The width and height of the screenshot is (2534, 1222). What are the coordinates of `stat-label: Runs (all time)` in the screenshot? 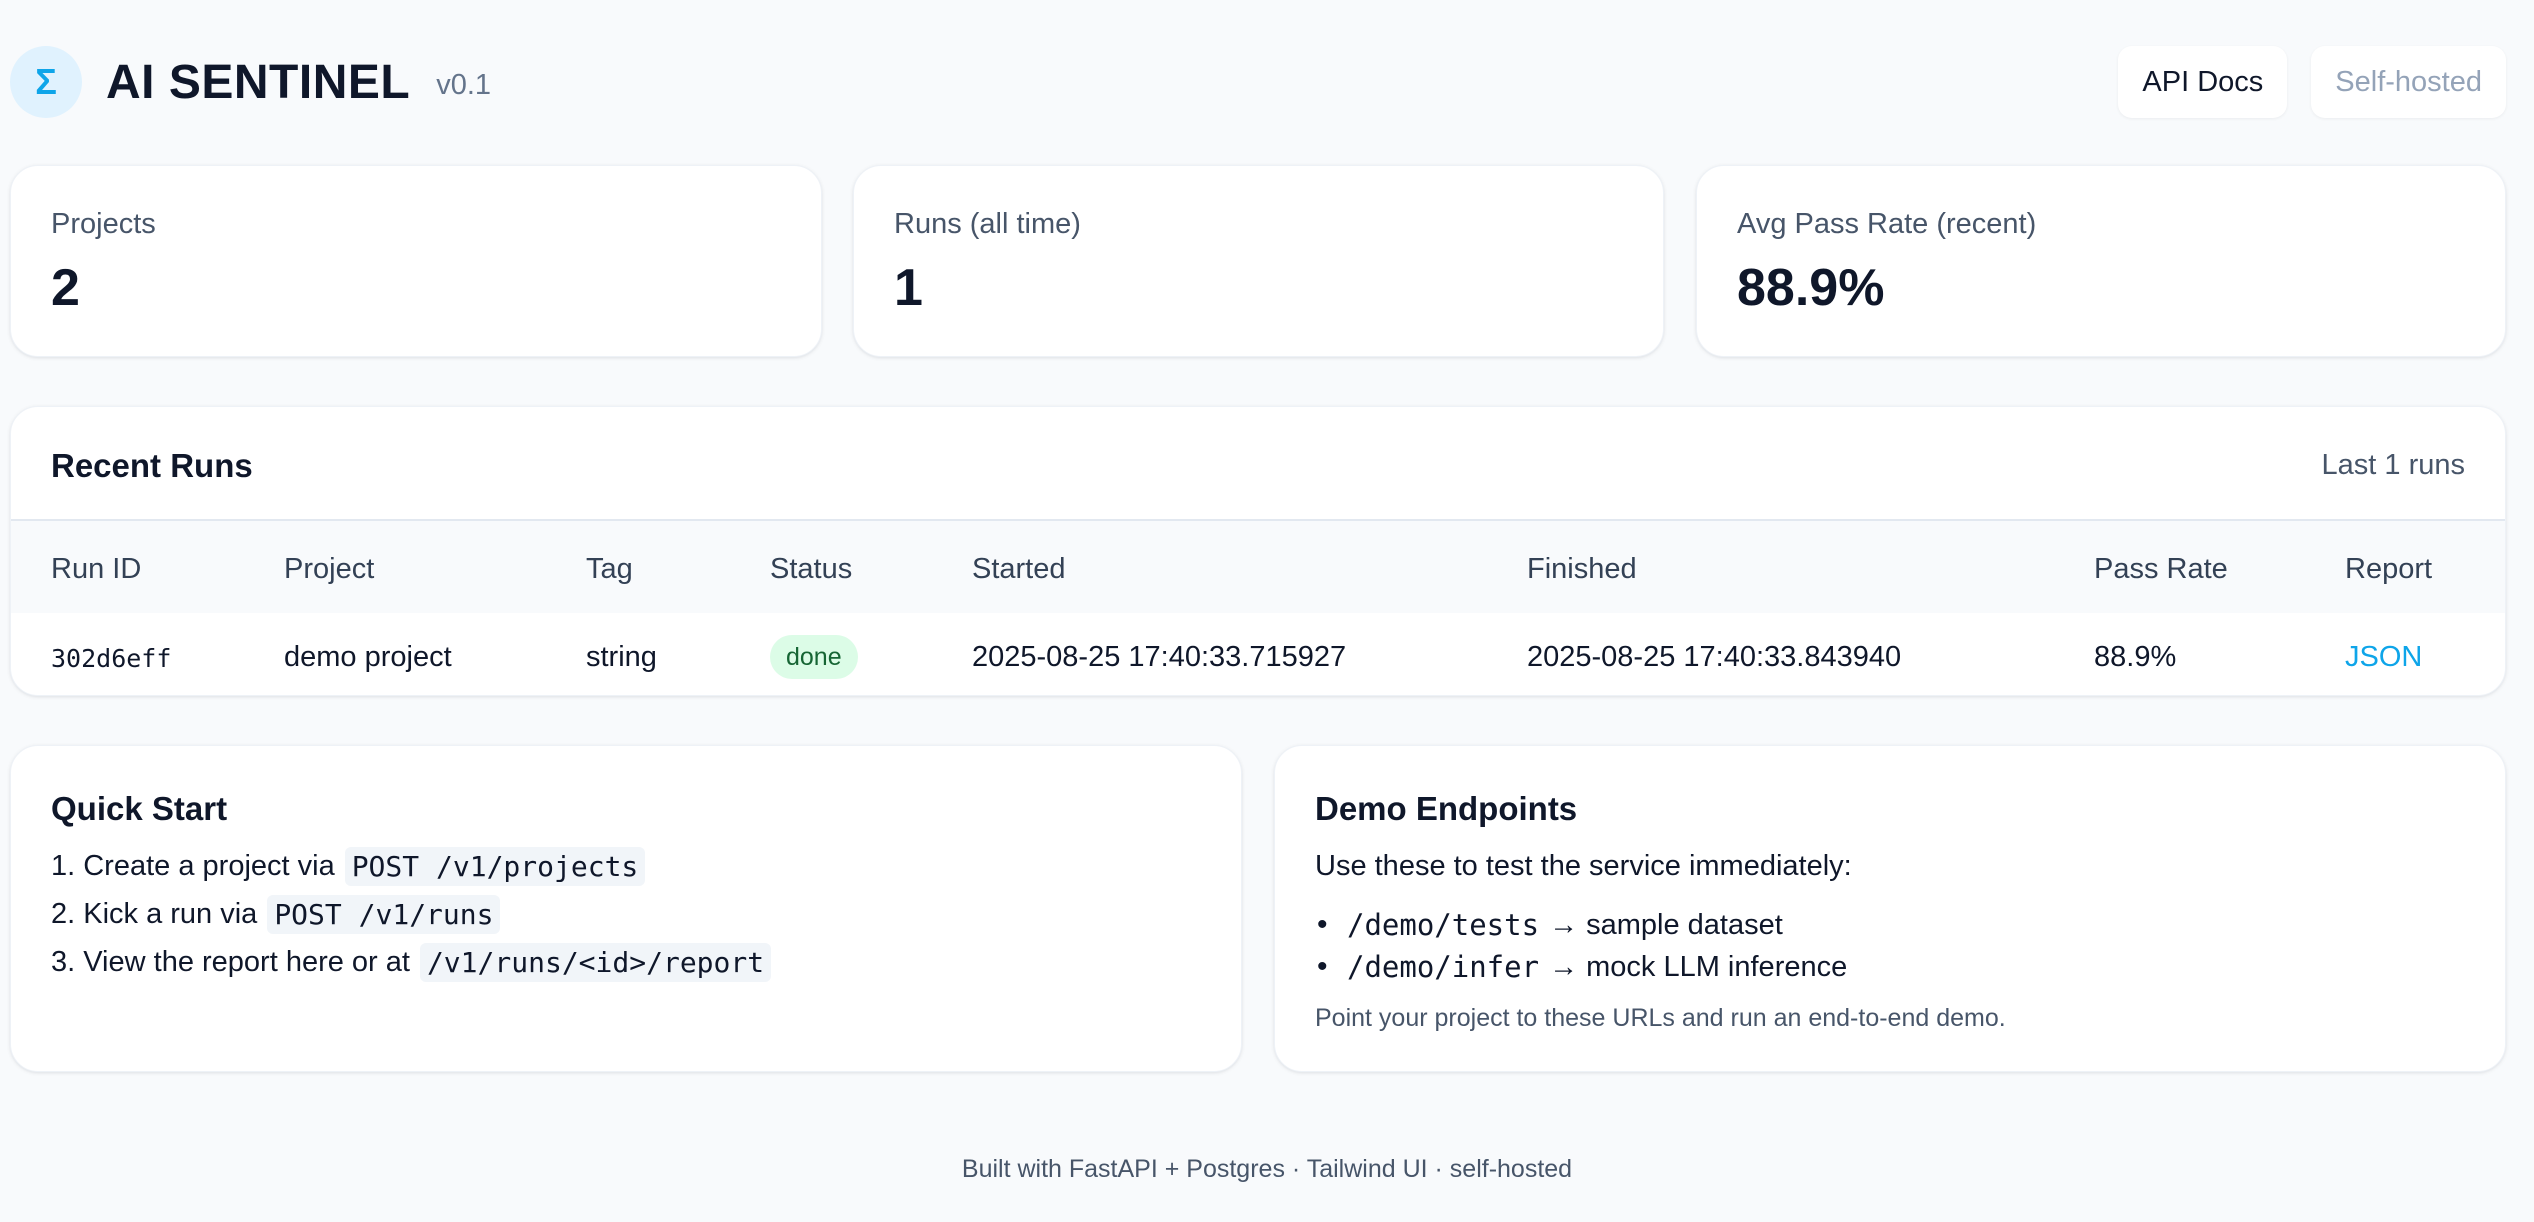 It's located at (987, 224).